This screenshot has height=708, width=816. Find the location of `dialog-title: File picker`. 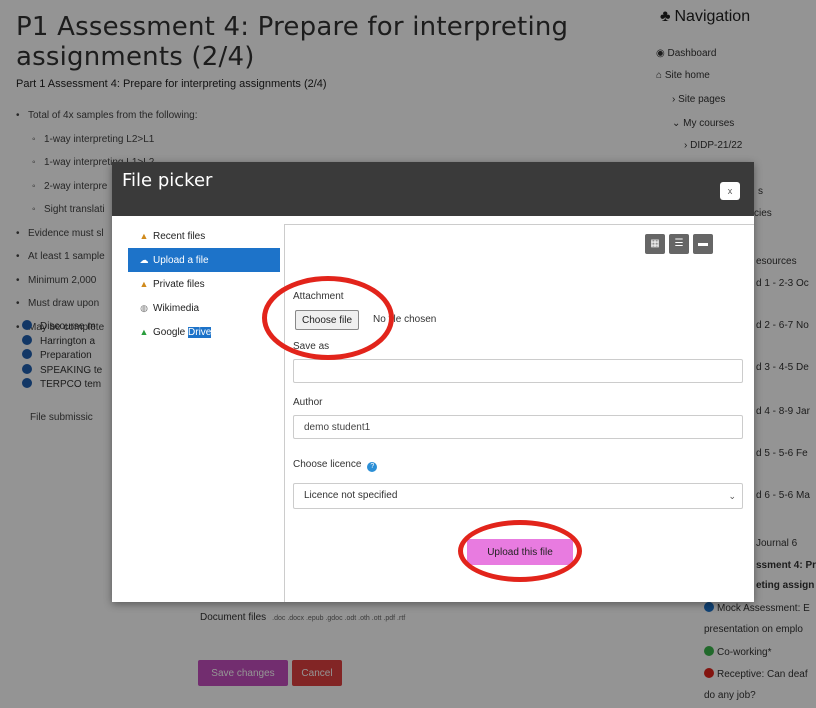

dialog-title: File picker is located at coordinates (167, 180).